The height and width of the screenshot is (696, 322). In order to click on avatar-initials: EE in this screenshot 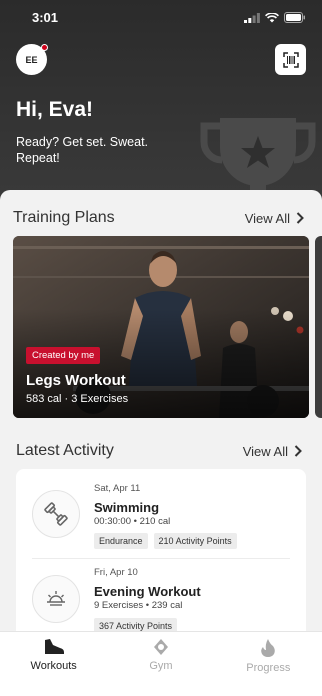, I will do `click(31, 59)`.